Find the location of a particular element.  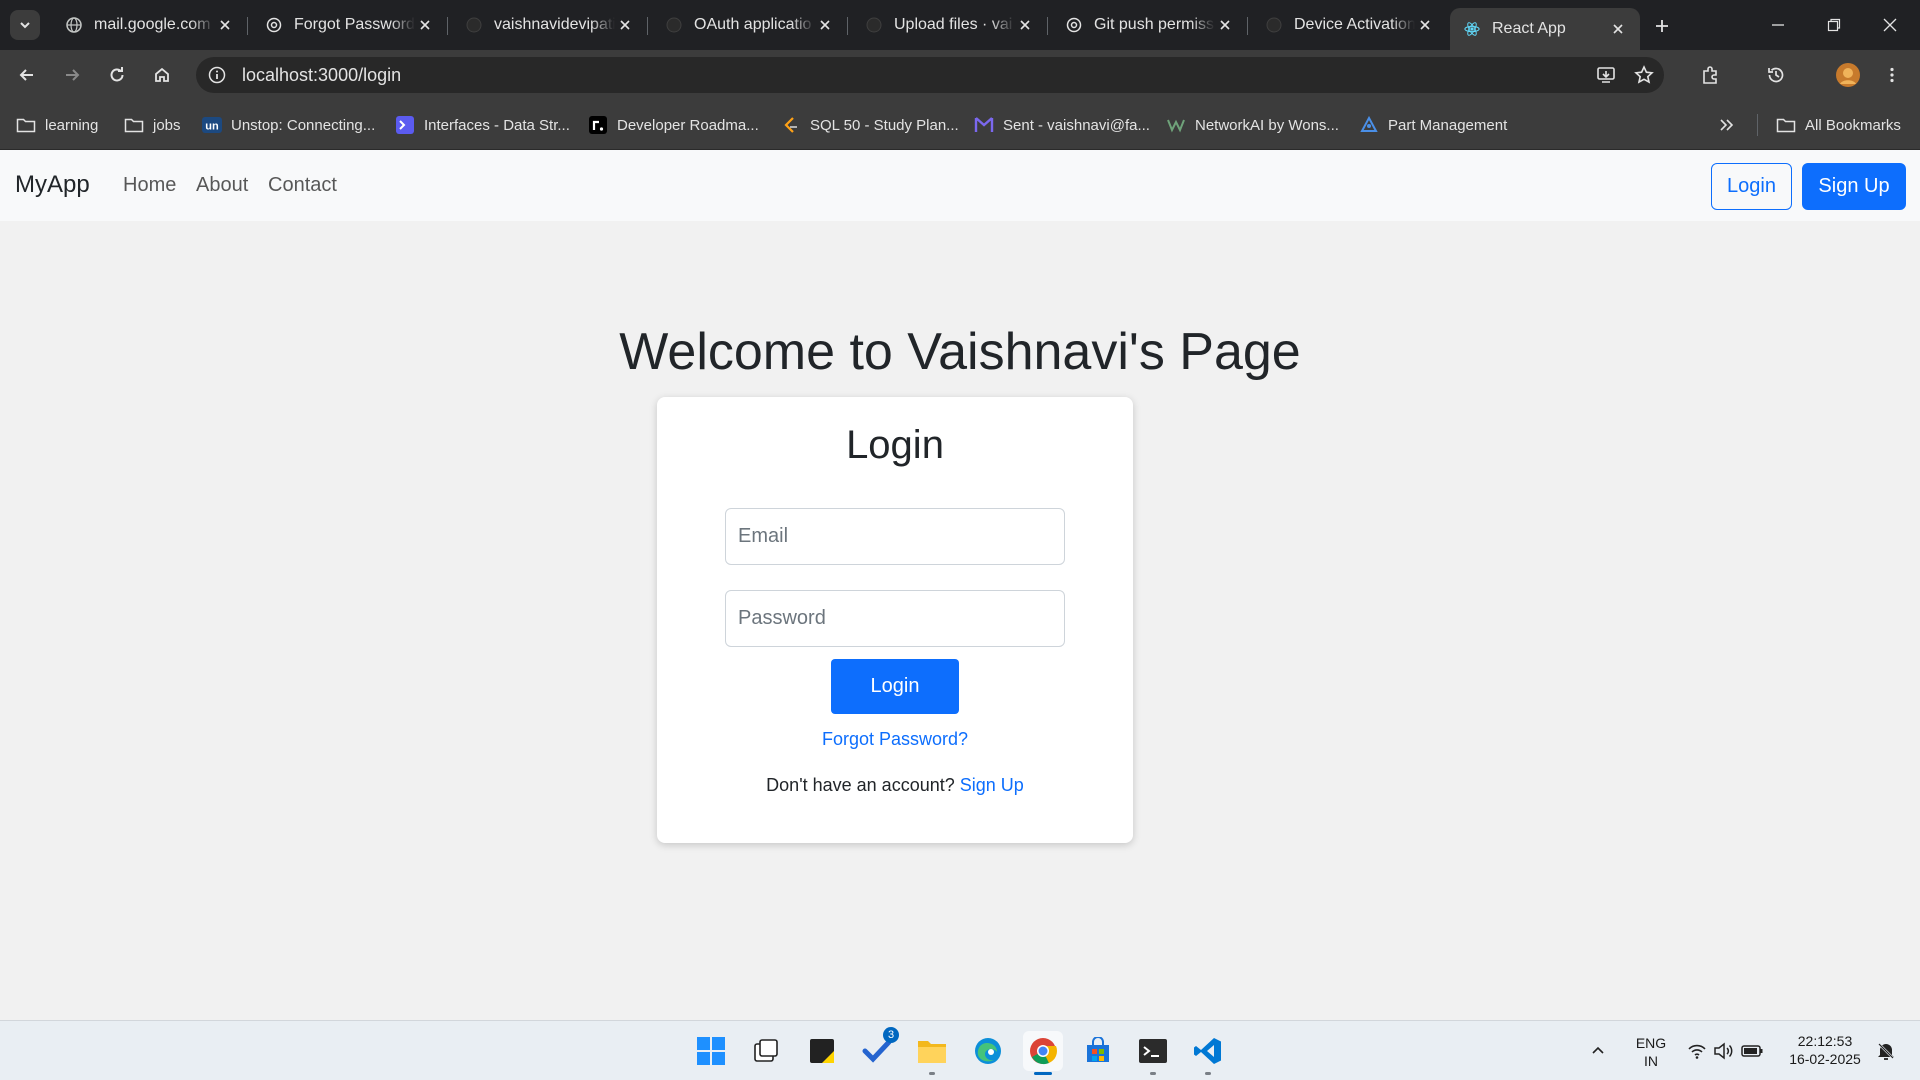

tab-title: React App is located at coordinates (1529, 28).